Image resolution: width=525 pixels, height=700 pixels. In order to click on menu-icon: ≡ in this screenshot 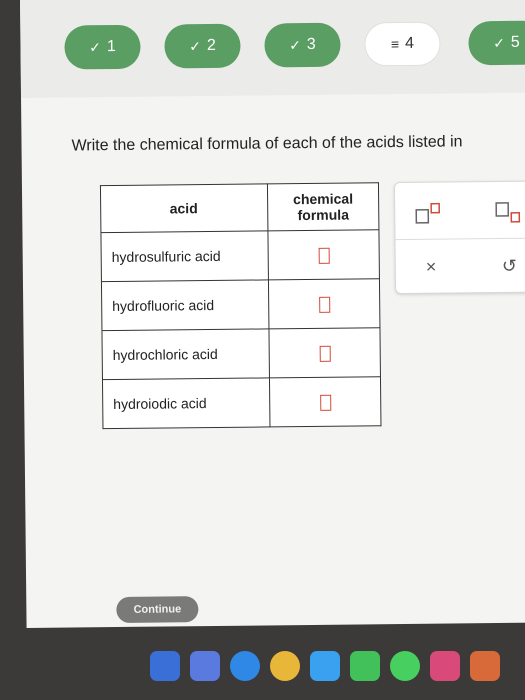, I will do `click(395, 44)`.